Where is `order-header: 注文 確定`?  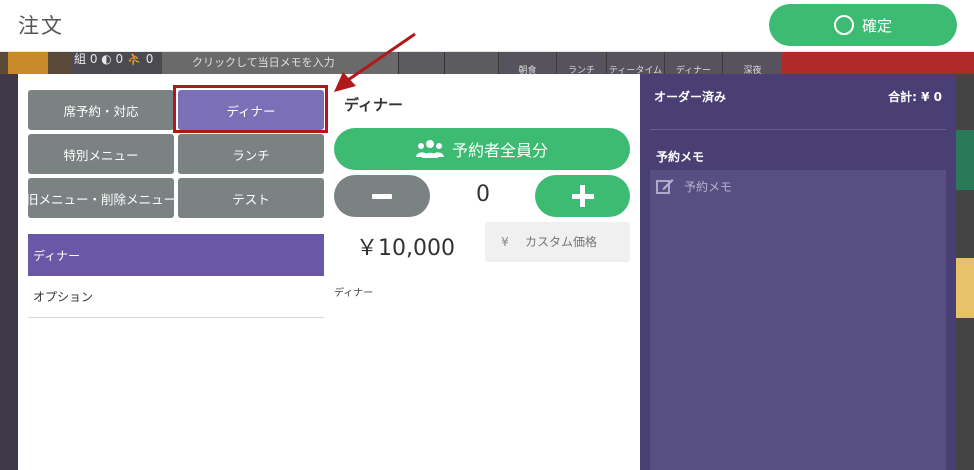
order-header: 注文 確定 is located at coordinates (487, 26).